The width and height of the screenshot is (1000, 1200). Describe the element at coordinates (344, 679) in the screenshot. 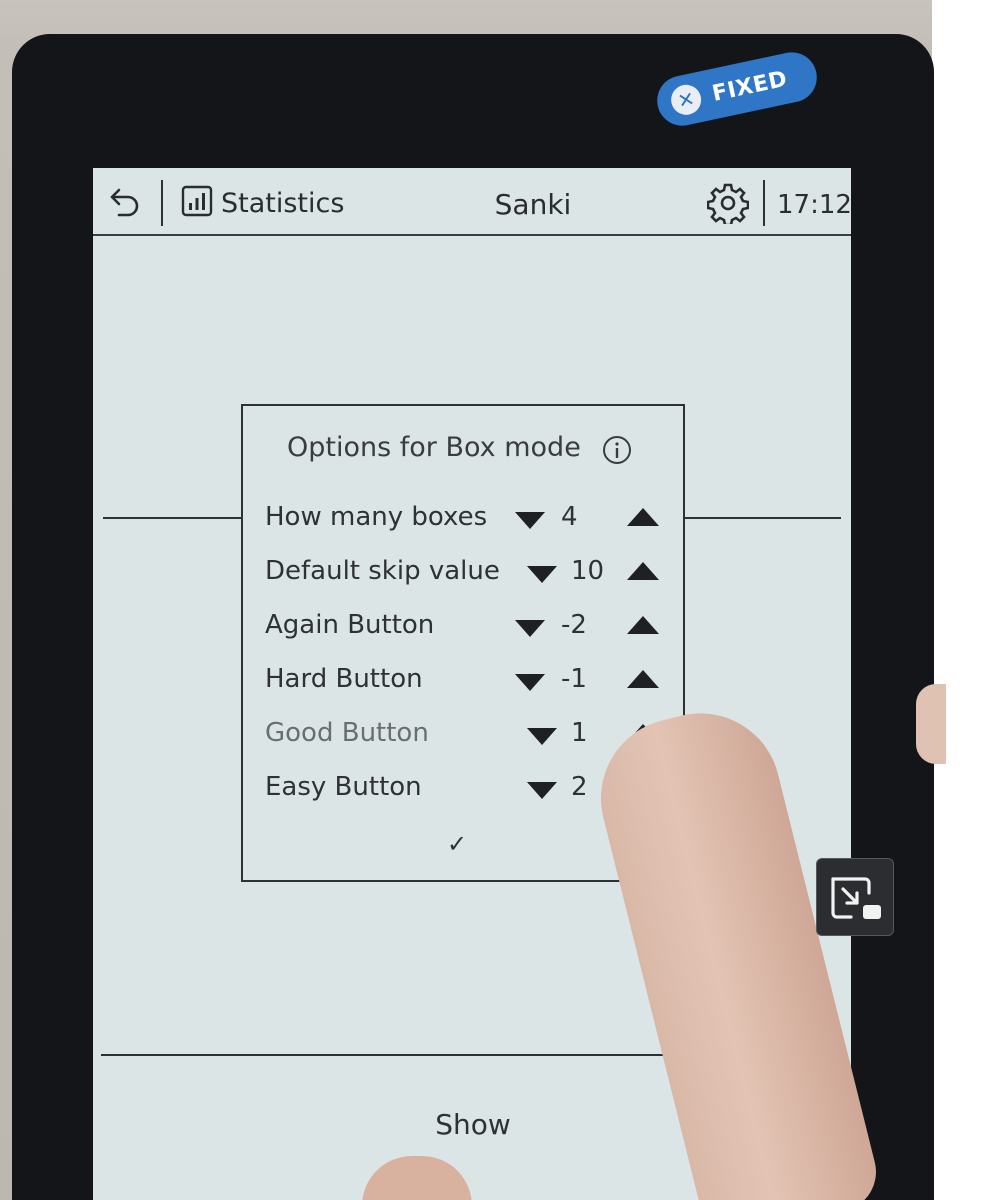

I see `option-label: Hard Button` at that location.